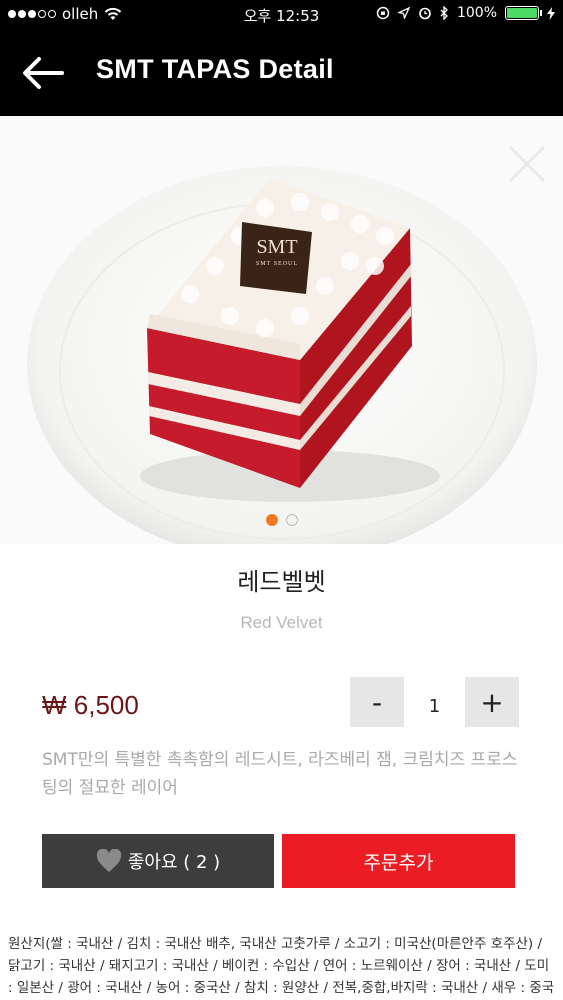  Describe the element at coordinates (434, 706) in the screenshot. I see `quantity-value: 1` at that location.